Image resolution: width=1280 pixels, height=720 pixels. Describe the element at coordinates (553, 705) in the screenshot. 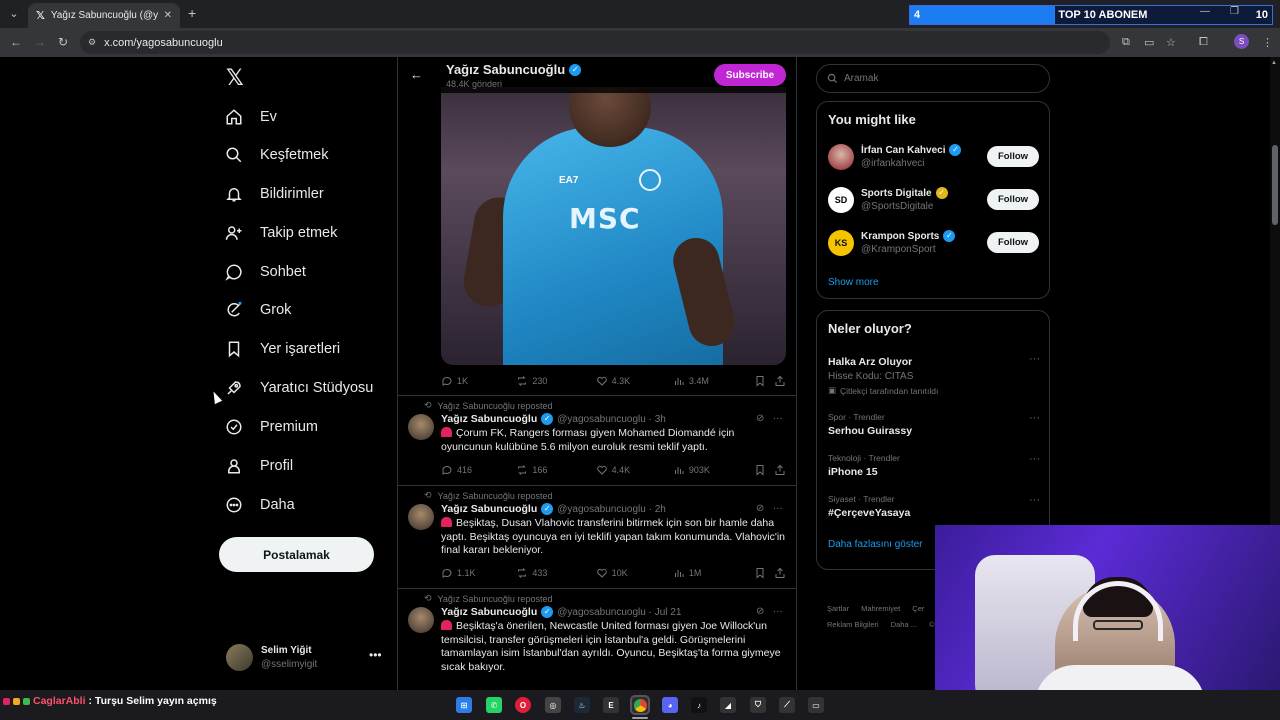

I see `obs-icon: ◎` at that location.